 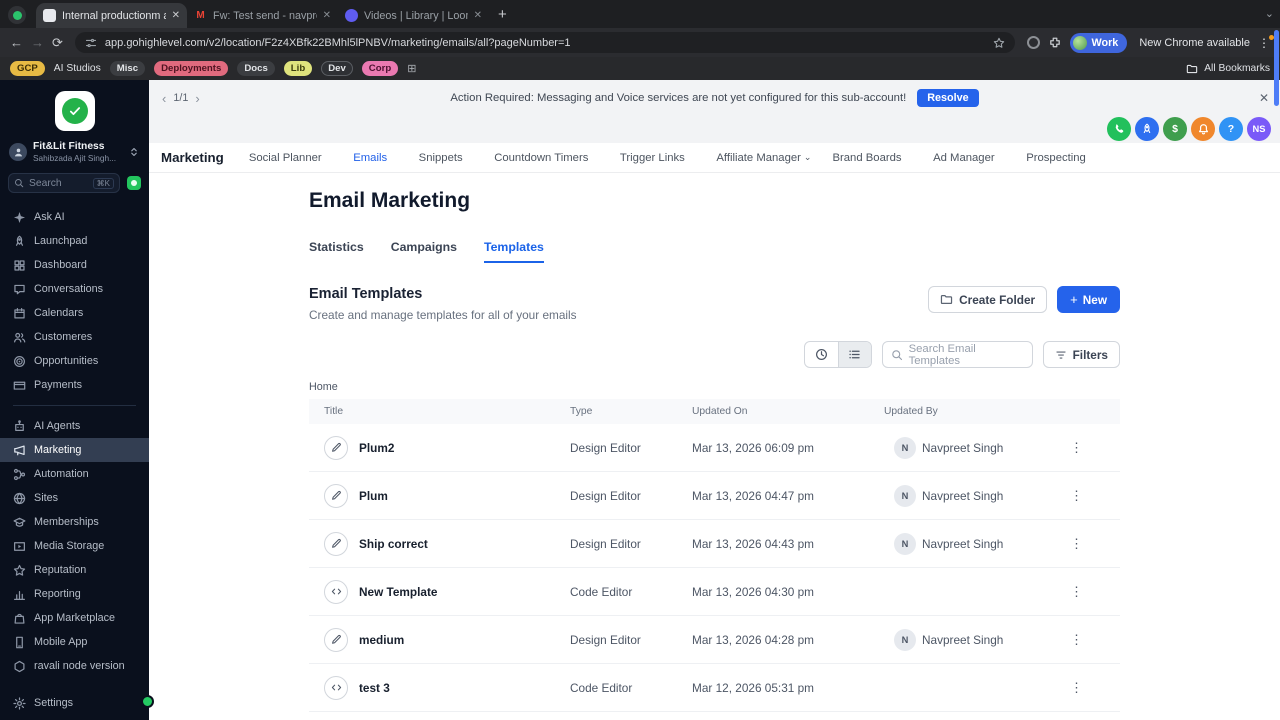 I want to click on all-bookmarks-button: All Bookmarks, so click(x=1228, y=69).